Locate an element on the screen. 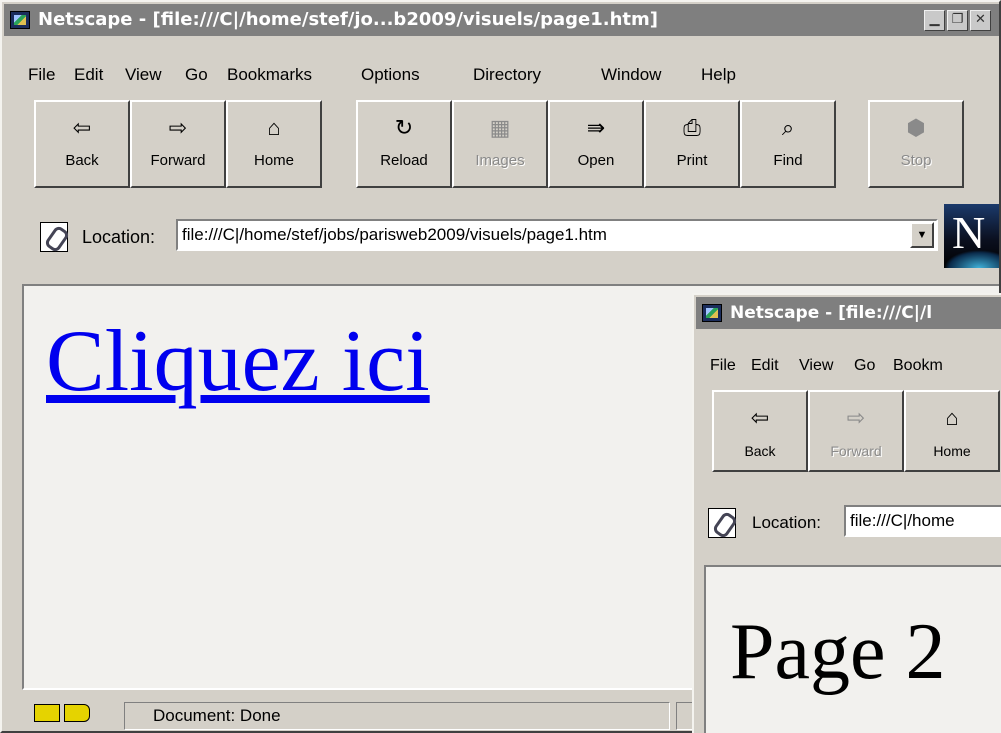 Image resolution: width=1001 pixels, height=733 pixels. netscape-throbber-logo: N is located at coordinates (971, 236).